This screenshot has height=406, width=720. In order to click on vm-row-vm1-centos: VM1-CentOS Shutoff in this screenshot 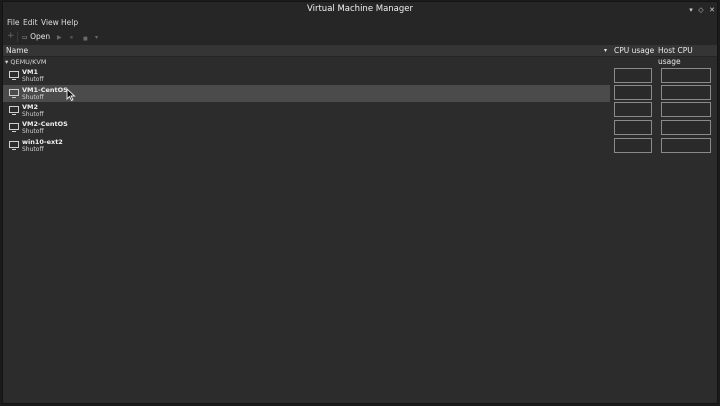, I will do `click(306, 93)`.